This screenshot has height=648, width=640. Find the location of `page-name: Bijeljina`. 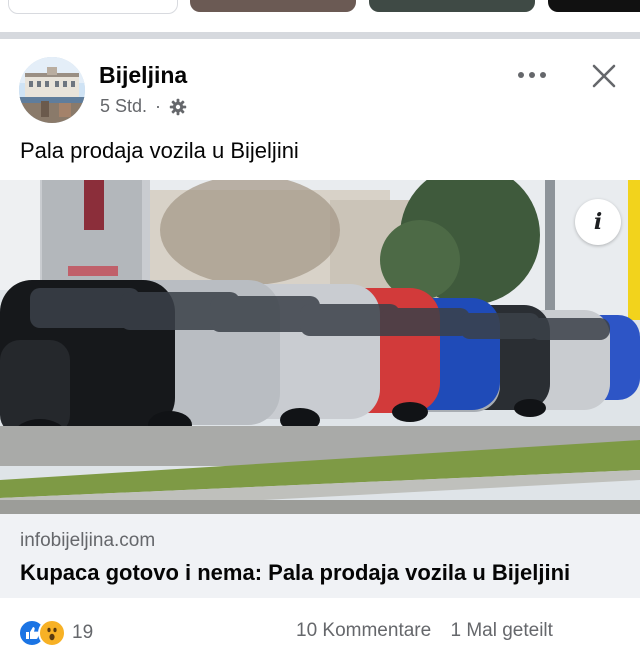

page-name: Bijeljina is located at coordinates (143, 75).